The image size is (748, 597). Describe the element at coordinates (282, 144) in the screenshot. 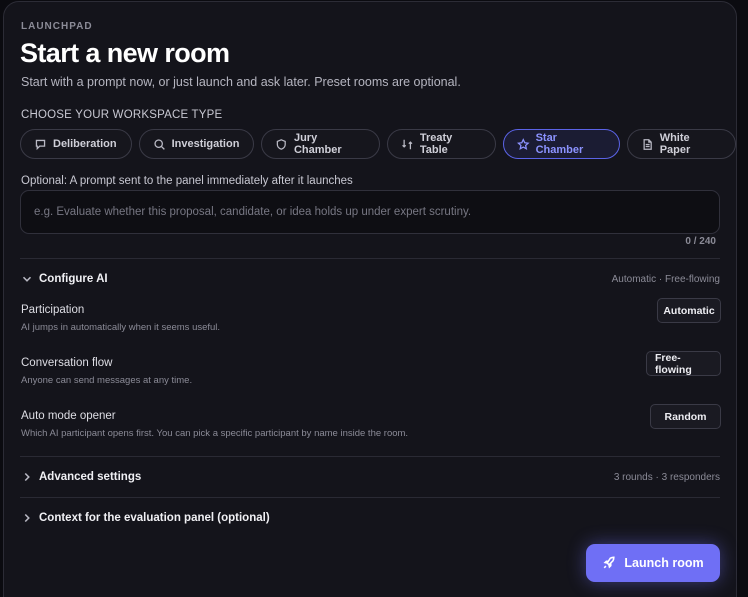

I see `shield-icon` at that location.